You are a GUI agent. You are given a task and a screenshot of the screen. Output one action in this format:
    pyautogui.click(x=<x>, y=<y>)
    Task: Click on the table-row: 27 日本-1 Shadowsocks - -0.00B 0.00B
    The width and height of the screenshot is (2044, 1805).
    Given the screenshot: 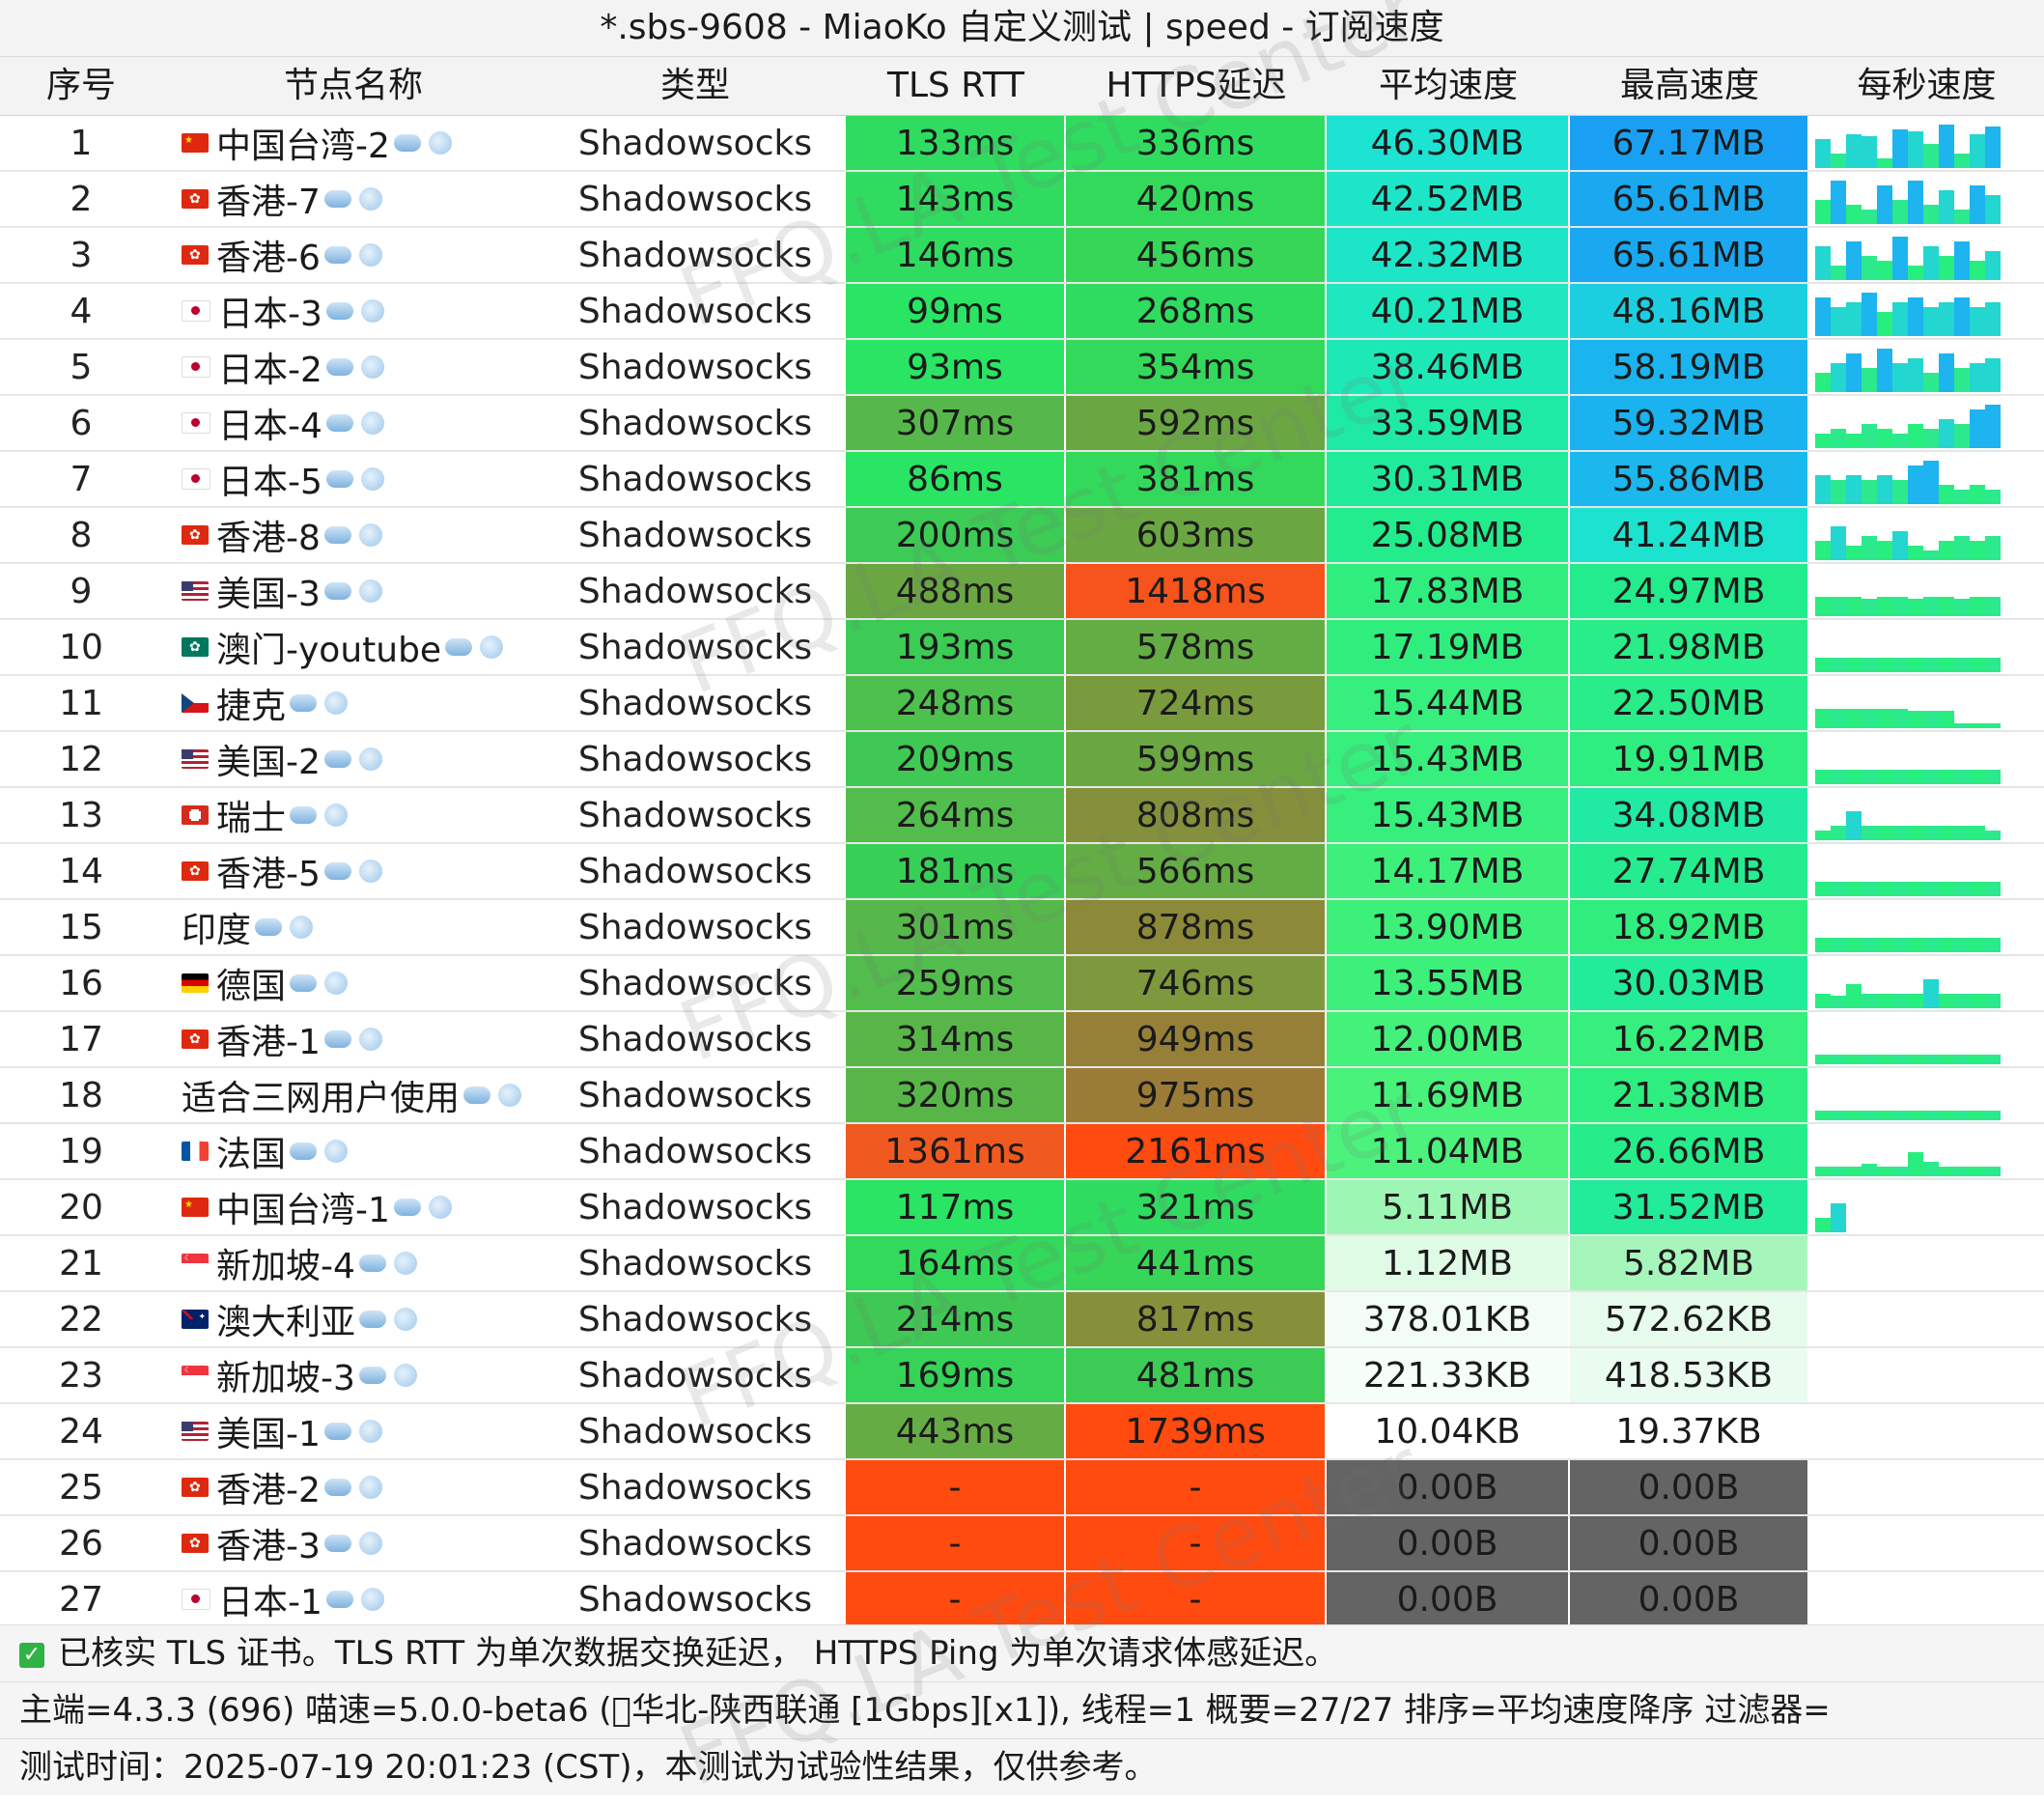 What is the action you would take?
    pyautogui.click(x=1022, y=1600)
    